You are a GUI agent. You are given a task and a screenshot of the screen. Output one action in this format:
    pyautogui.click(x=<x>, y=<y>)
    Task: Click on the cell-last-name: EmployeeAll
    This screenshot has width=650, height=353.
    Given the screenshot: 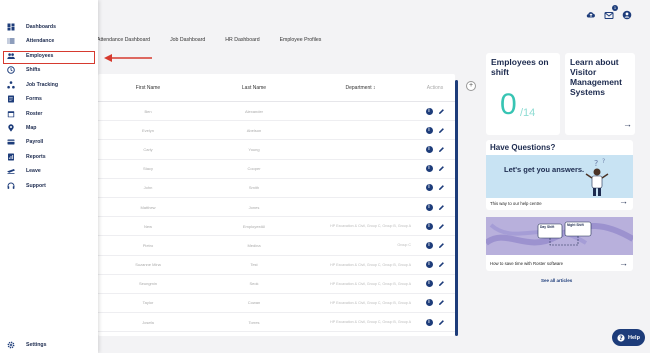 What is the action you would take?
    pyautogui.click(x=254, y=226)
    